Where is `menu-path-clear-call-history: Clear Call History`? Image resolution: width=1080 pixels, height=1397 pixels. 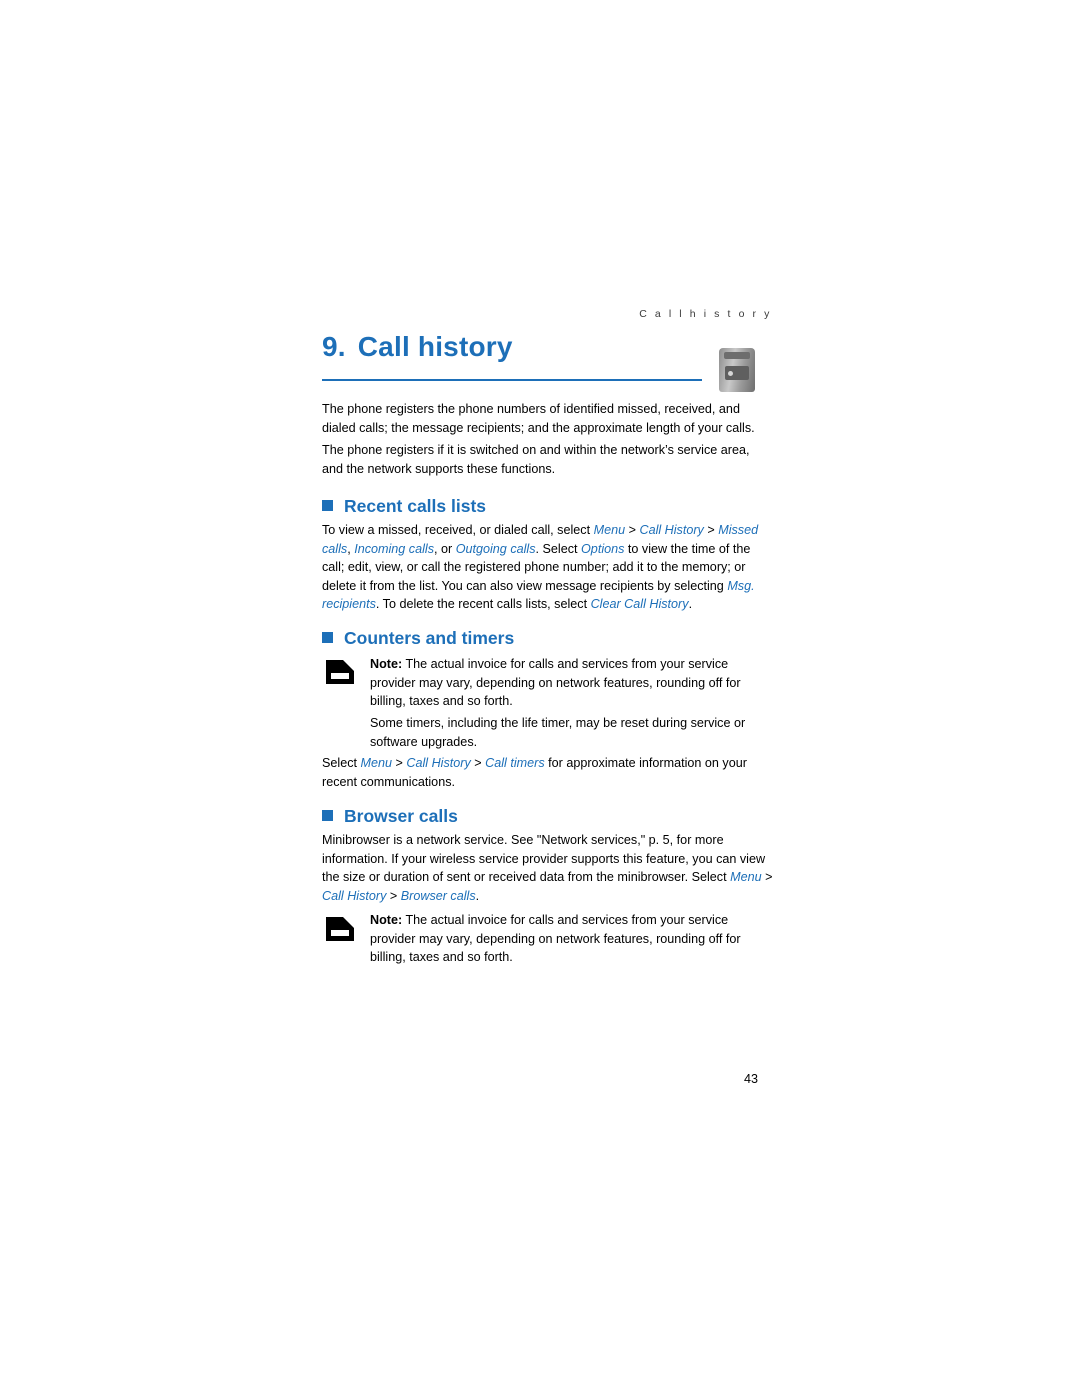
menu-path-clear-call-history: Clear Call History is located at coordinates (639, 604).